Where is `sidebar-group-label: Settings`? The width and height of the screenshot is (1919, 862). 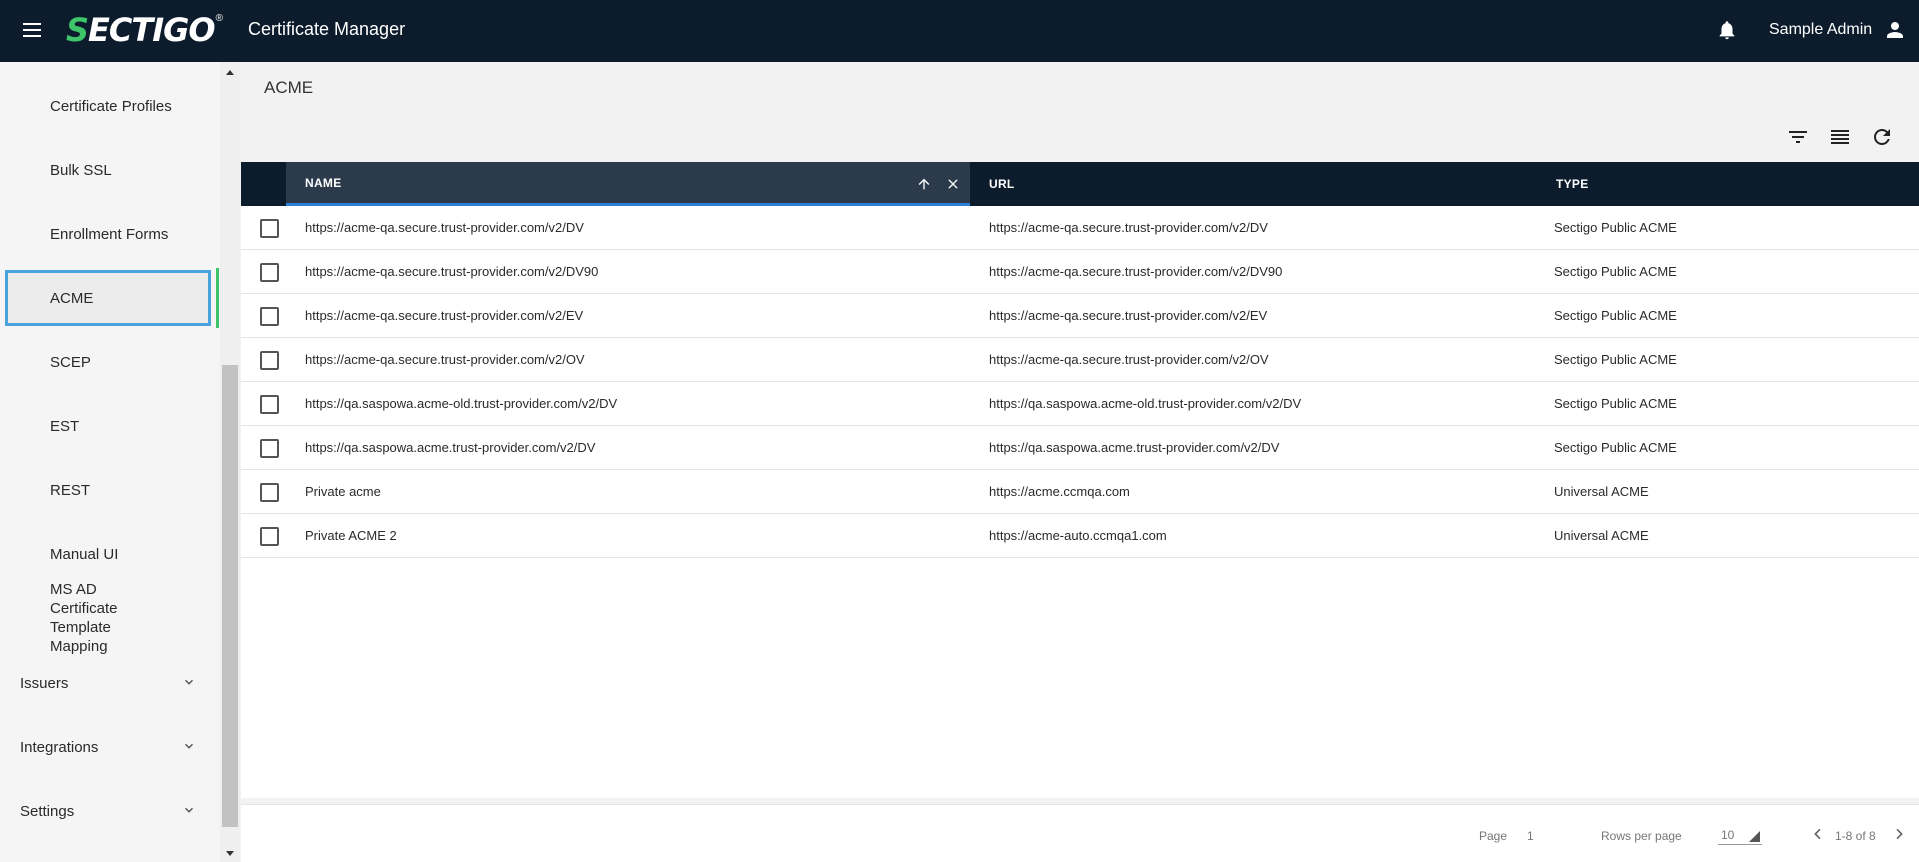
sidebar-group-label: Settings is located at coordinates (47, 811).